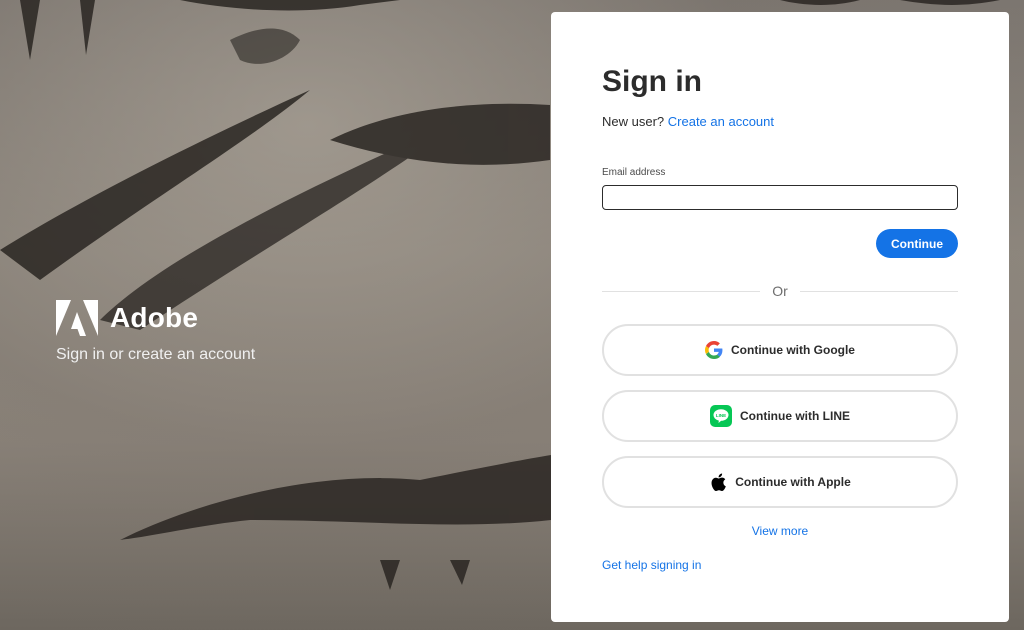 The width and height of the screenshot is (1024, 630). Describe the element at coordinates (795, 416) in the screenshot. I see `line-button-label: Continue with LINE` at that location.